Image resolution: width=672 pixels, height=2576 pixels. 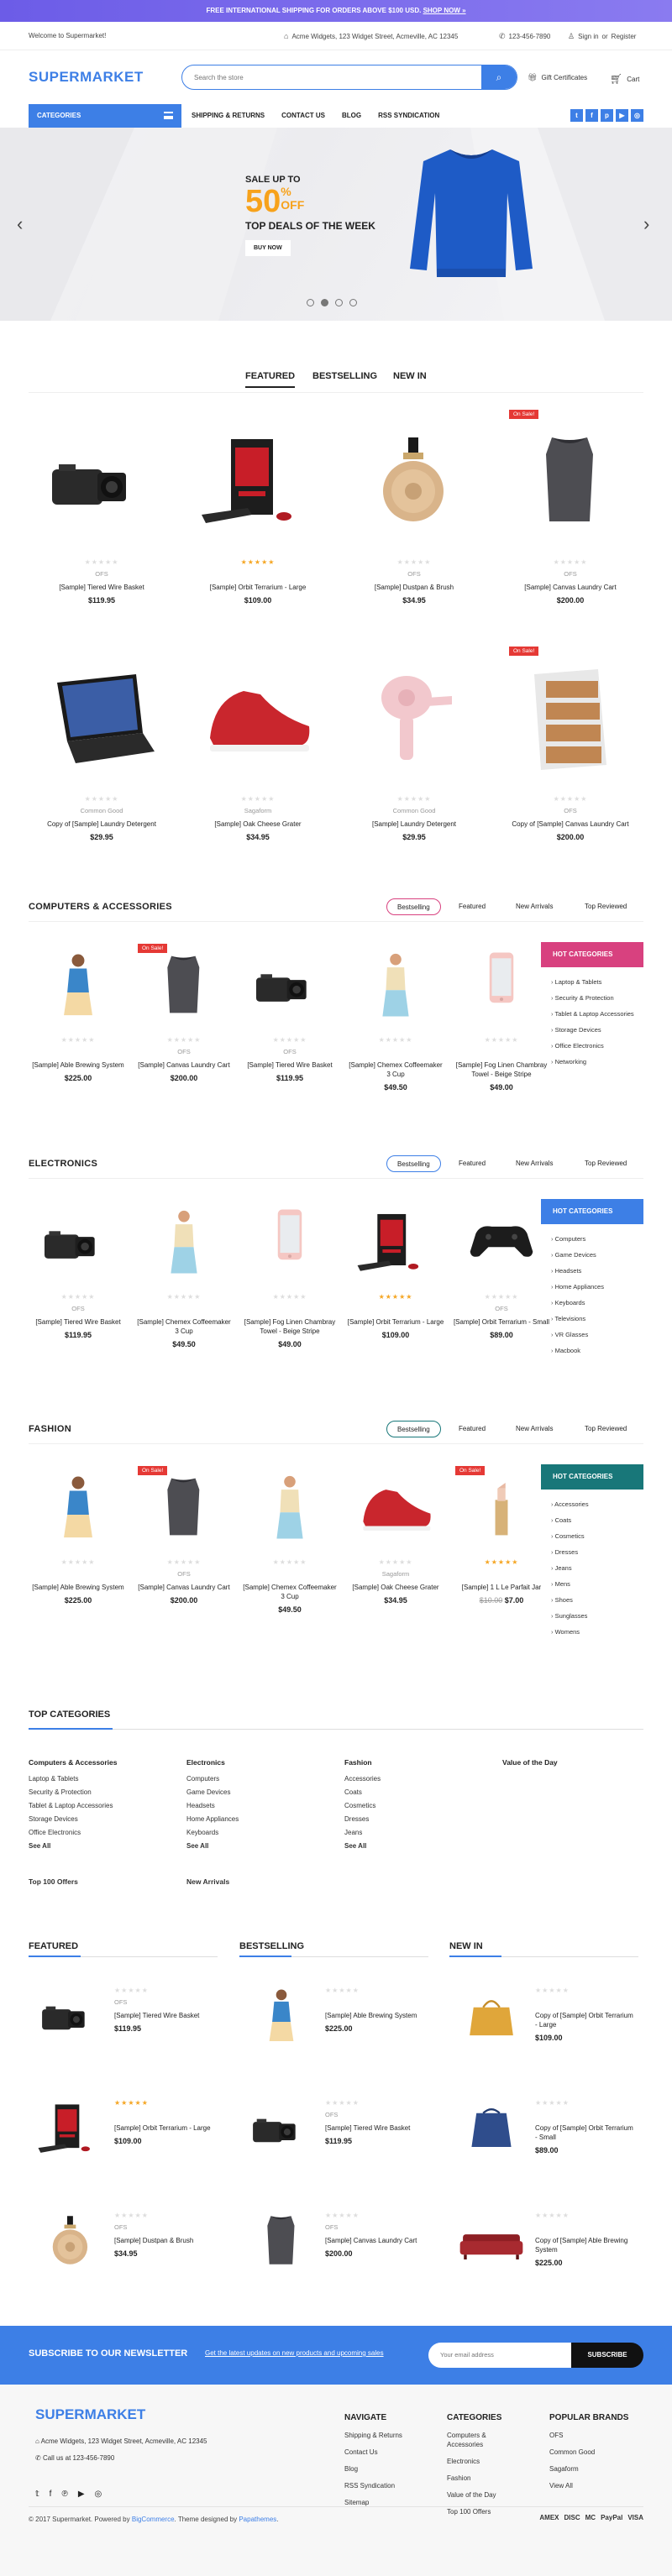 I want to click on product-name: [Sample] 1 L Le Parfait Jar, so click(x=501, y=1587).